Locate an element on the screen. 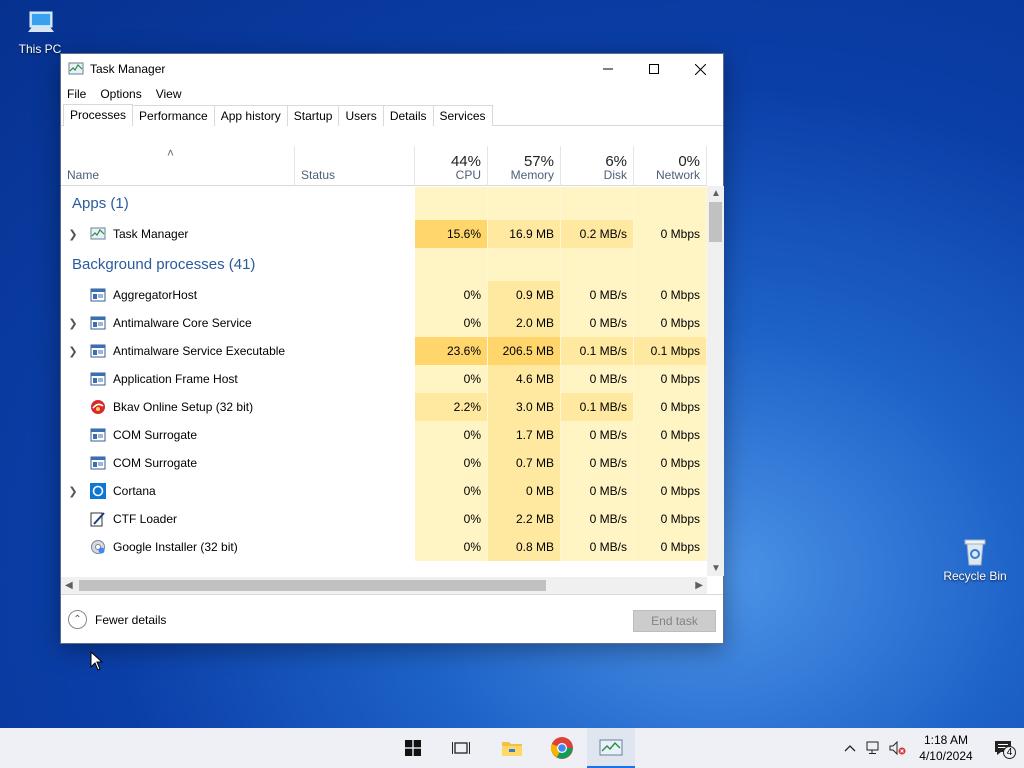  table-row: ❯ Cortana 0% 0 MB 0 MB/s 0 Mbps is located at coordinates (384, 491).